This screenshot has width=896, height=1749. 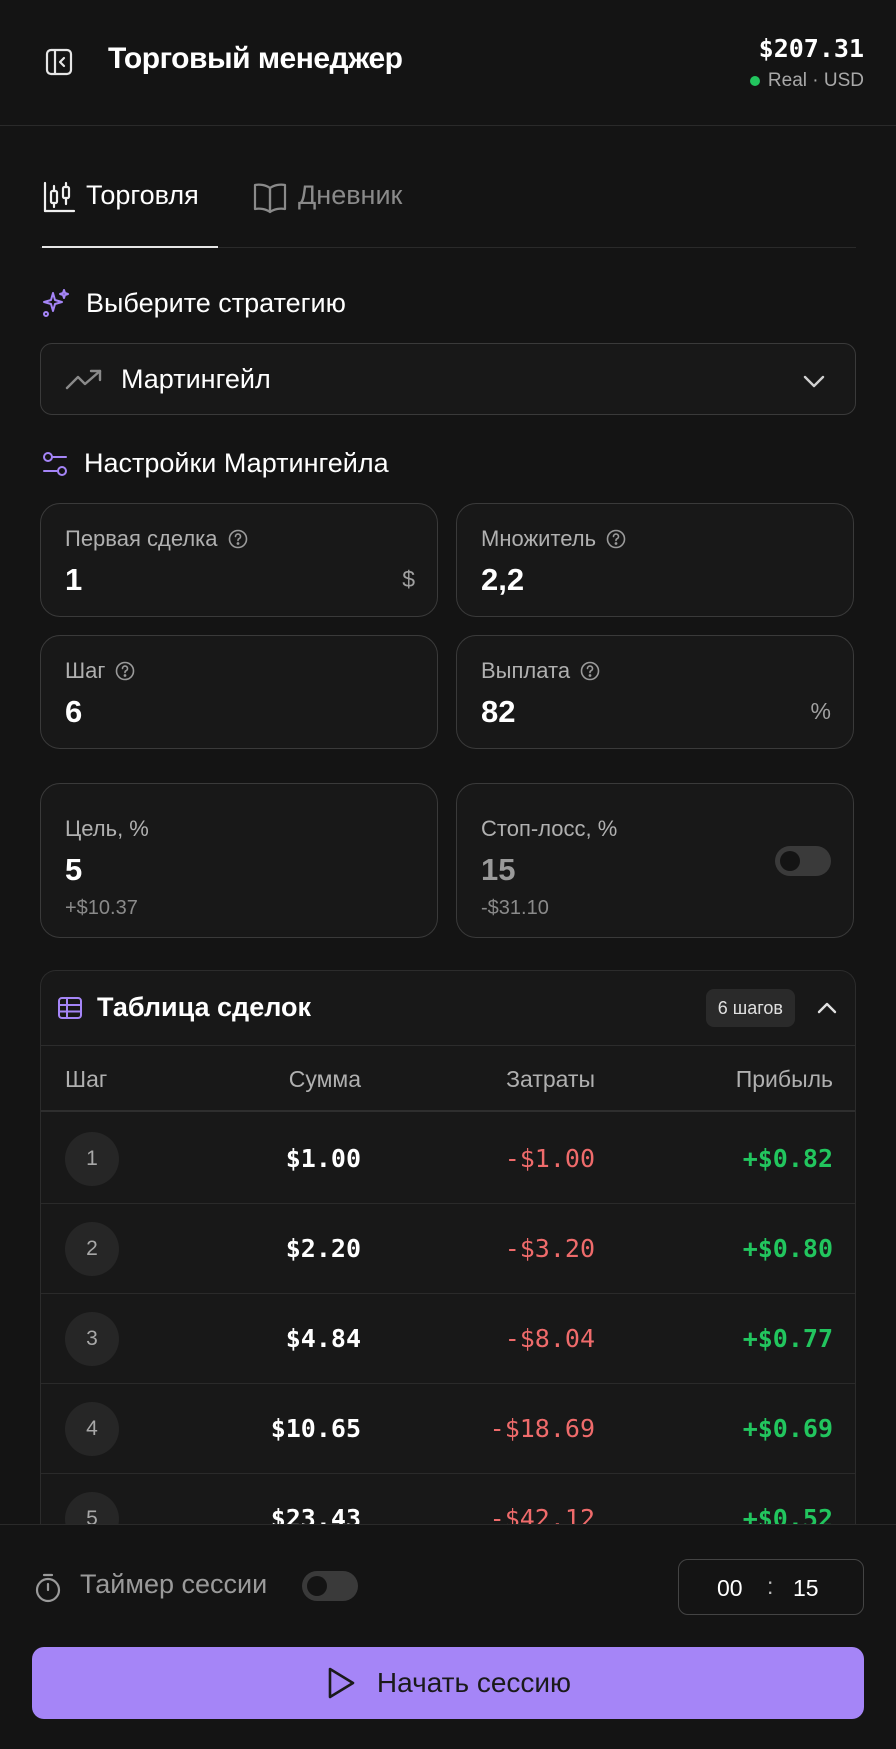 What do you see at coordinates (655, 560) in the screenshot?
I see `multiplier-field: Множитель 2,2` at bounding box center [655, 560].